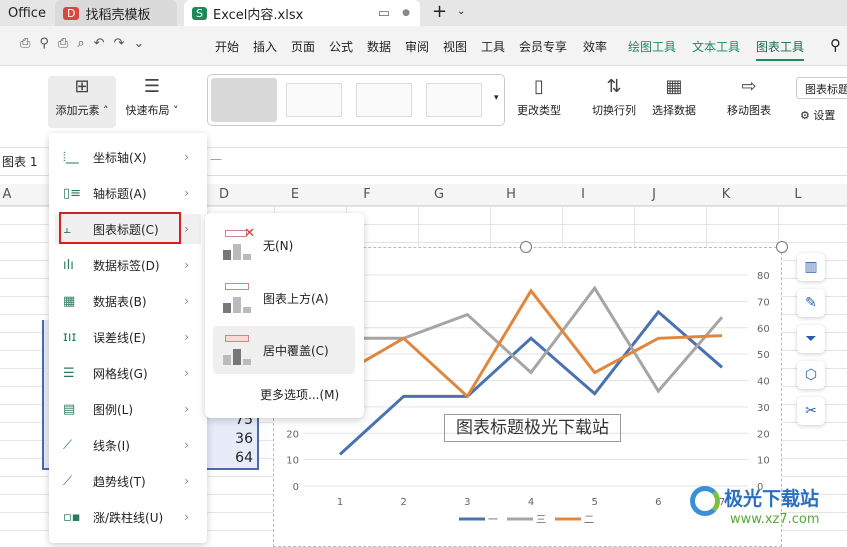 This screenshot has width=847, height=547. What do you see at coordinates (147, 110) in the screenshot?
I see `label: 快速布局` at bounding box center [147, 110].